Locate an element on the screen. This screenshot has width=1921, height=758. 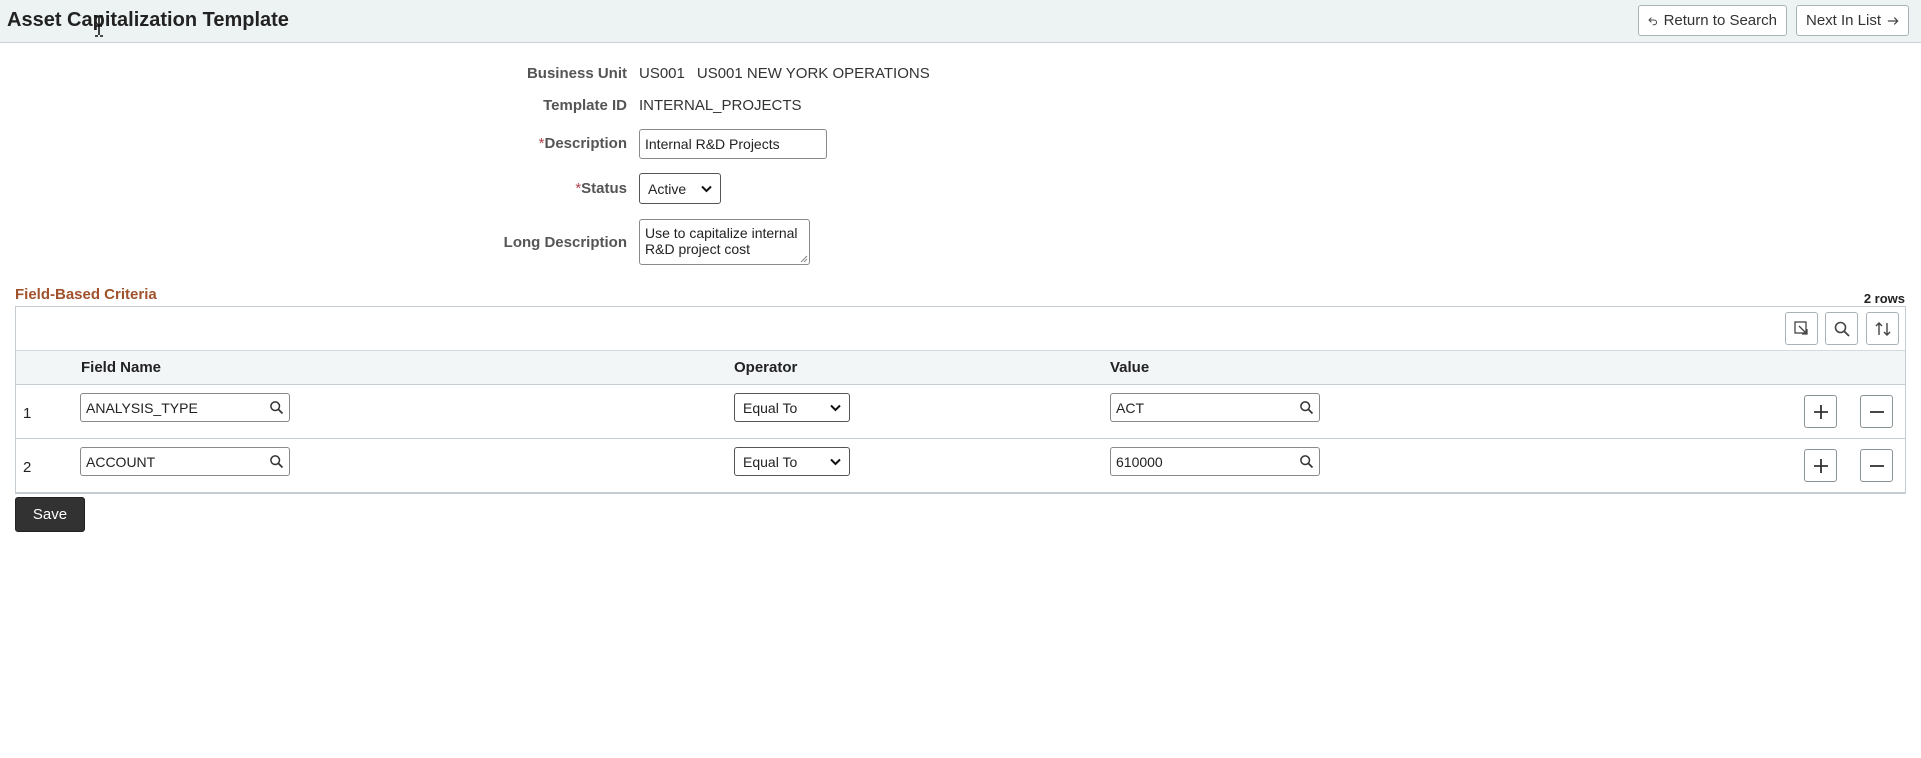
status-label: *Status is located at coordinates (601, 188).